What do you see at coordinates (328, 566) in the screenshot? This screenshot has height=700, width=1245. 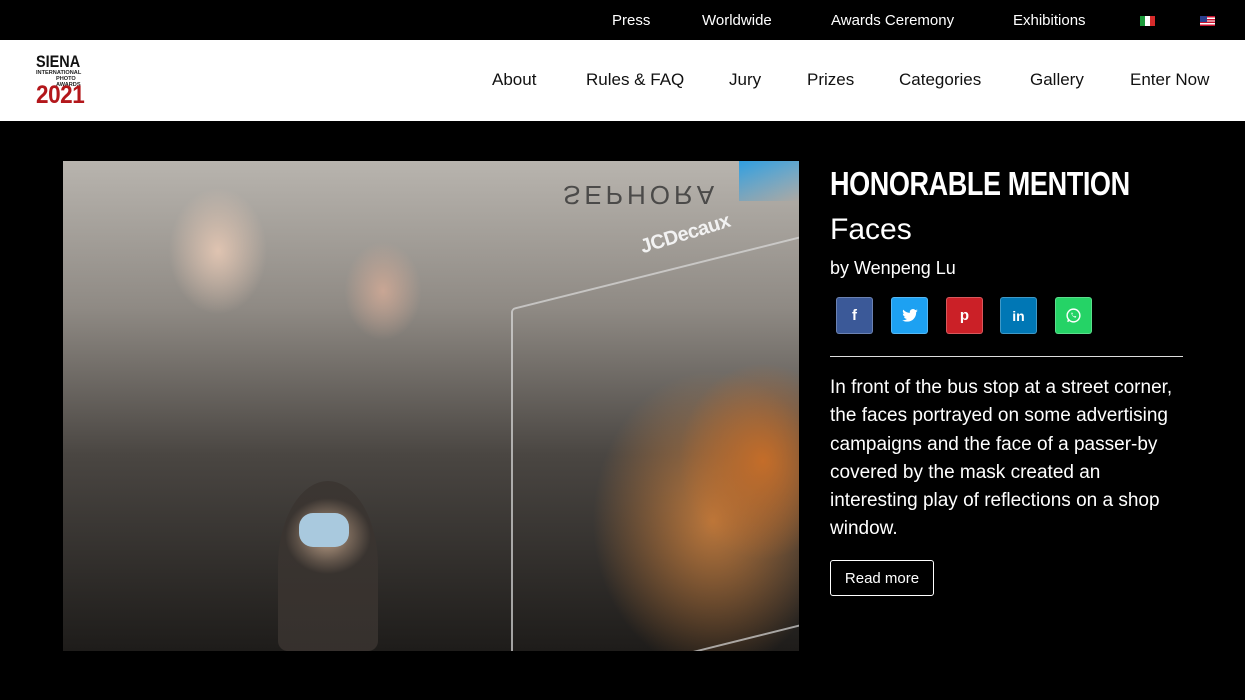 I see `photo-passerby` at bounding box center [328, 566].